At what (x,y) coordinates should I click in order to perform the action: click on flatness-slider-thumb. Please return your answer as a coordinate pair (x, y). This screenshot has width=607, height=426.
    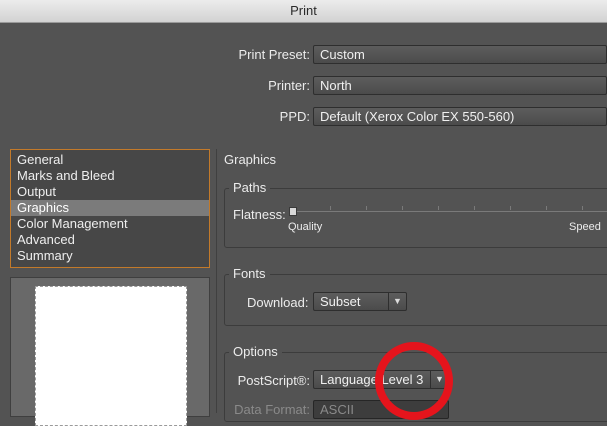
    Looking at the image, I should click on (293, 211).